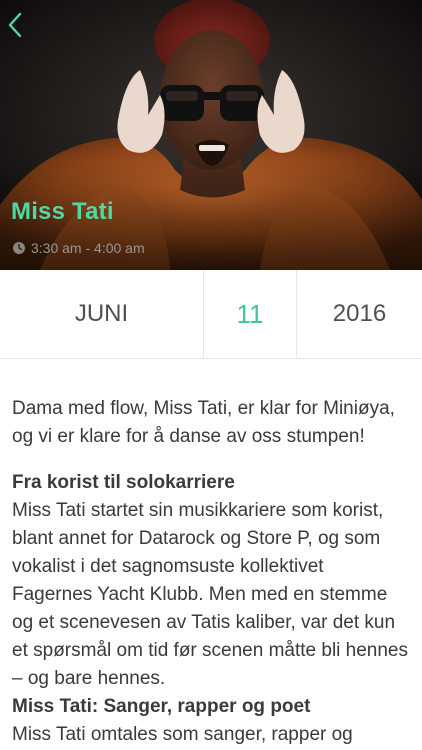 The image size is (422, 750). Describe the element at coordinates (250, 314) in the screenshot. I see `date-day: 11` at that location.